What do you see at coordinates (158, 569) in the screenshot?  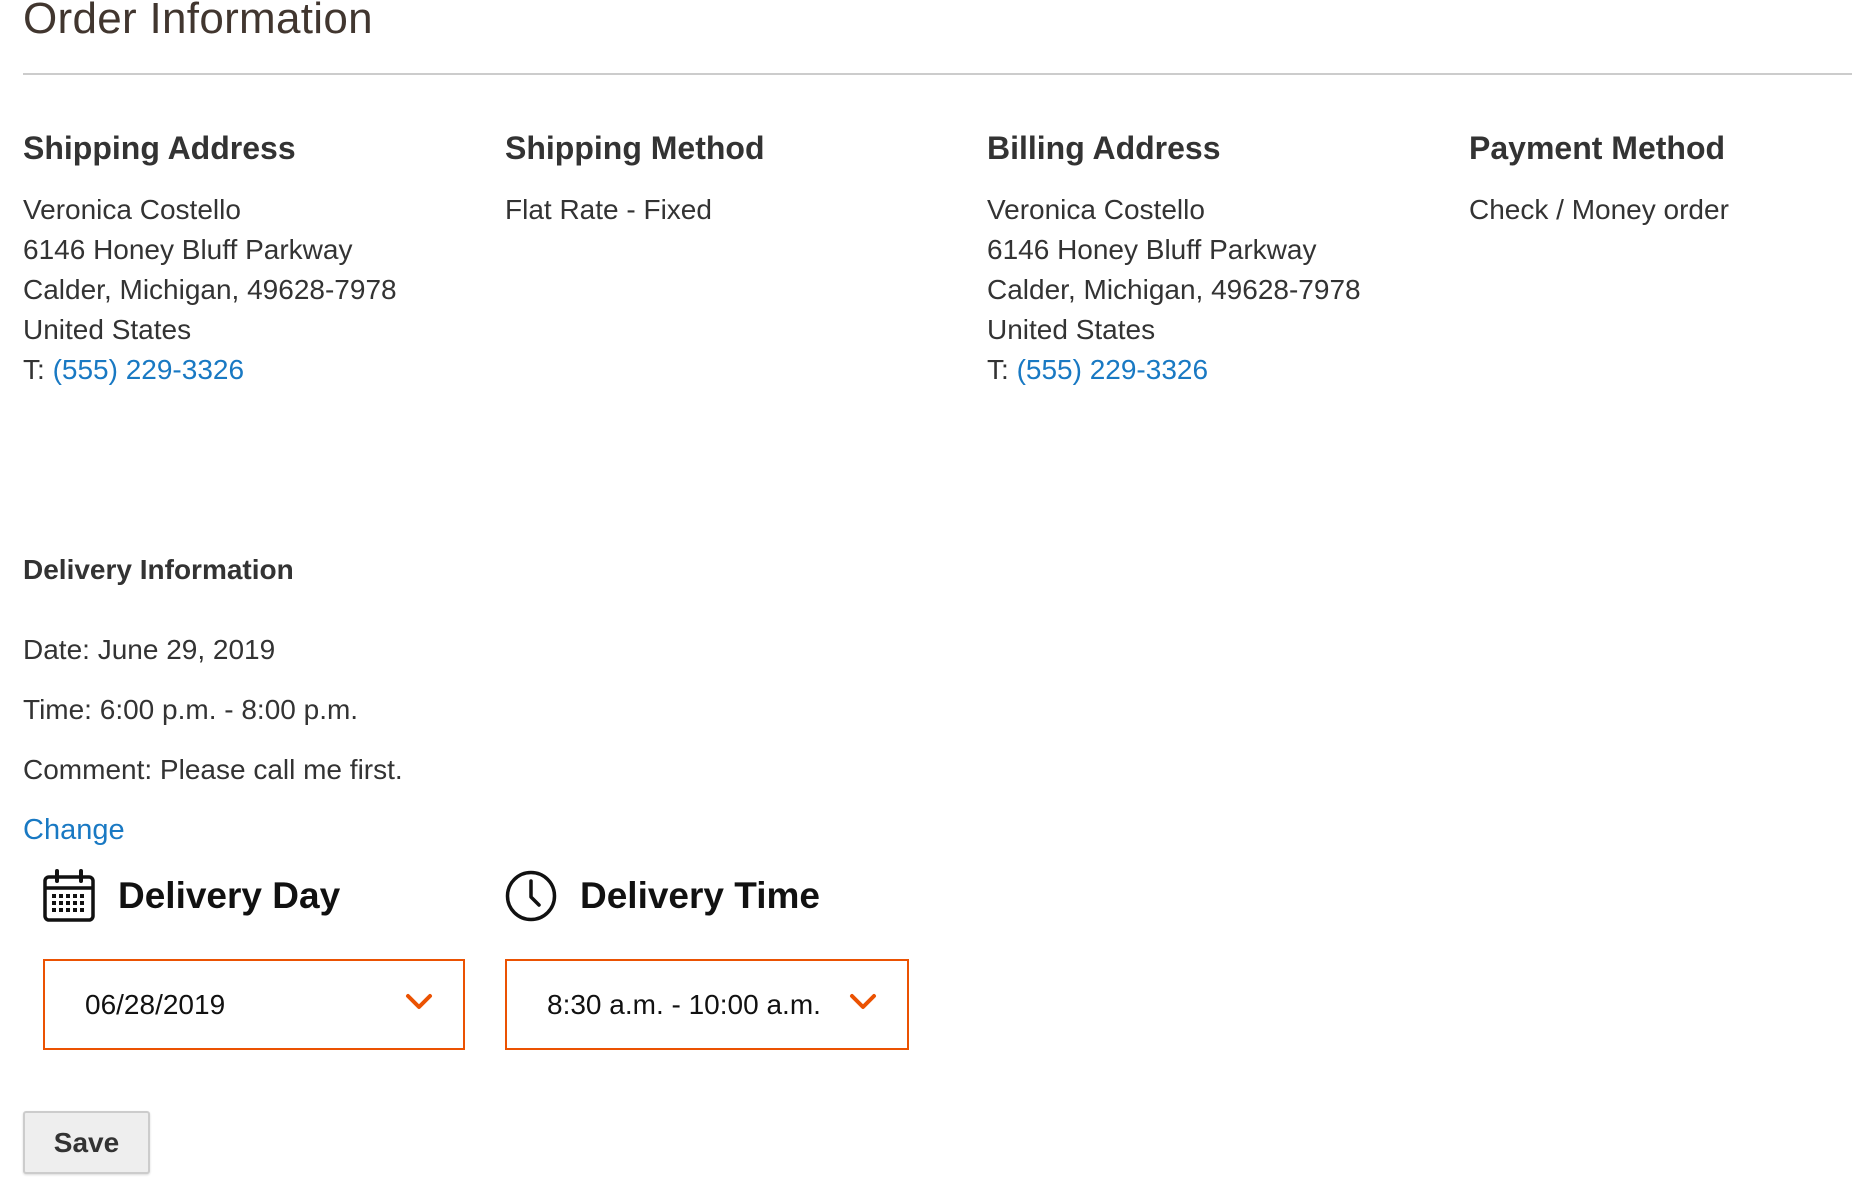 I see `delivery-information-heading: Delivery Information` at bounding box center [158, 569].